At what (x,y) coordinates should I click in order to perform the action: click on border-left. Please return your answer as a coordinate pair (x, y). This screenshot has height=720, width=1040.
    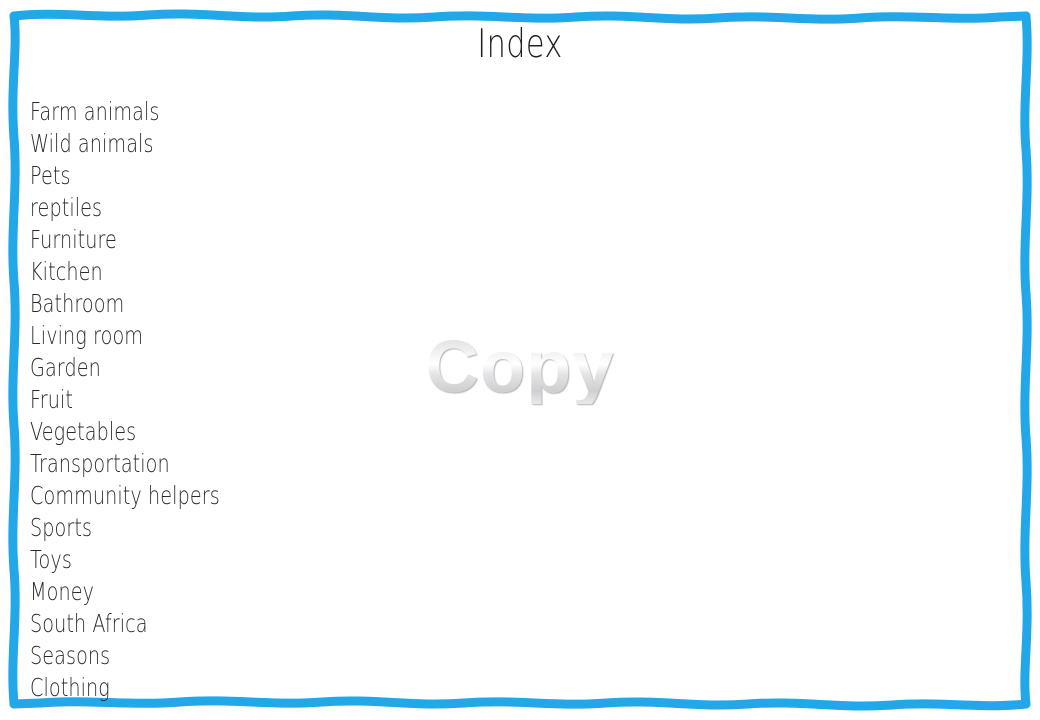
    Looking at the image, I should click on (14, 360).